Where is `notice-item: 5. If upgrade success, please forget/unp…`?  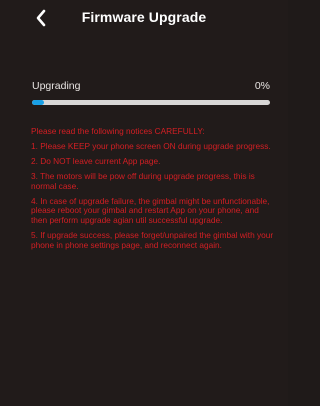 notice-item: 5. If upgrade success, please forget/unp… is located at coordinates (152, 240).